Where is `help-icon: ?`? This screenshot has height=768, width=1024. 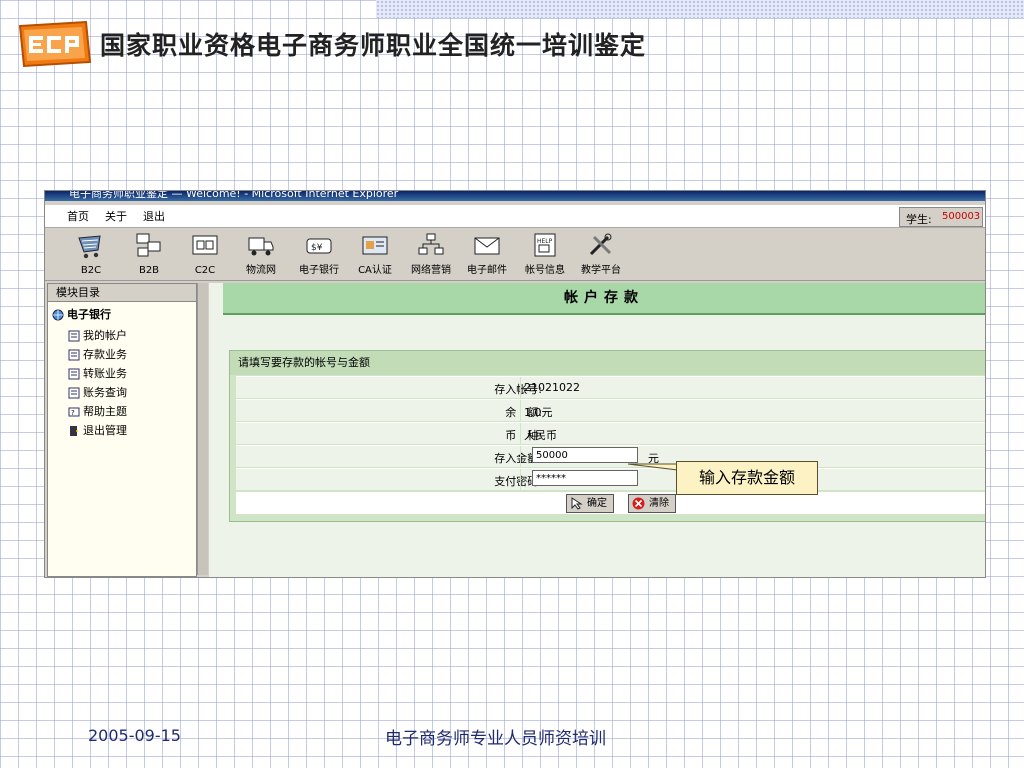 help-icon: ? is located at coordinates (74, 412).